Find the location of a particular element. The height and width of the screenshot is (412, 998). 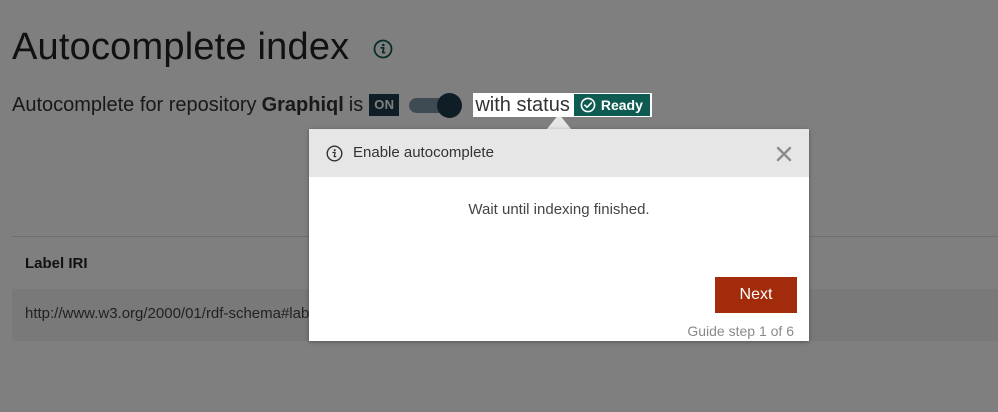

next-button: Next is located at coordinates (756, 295).